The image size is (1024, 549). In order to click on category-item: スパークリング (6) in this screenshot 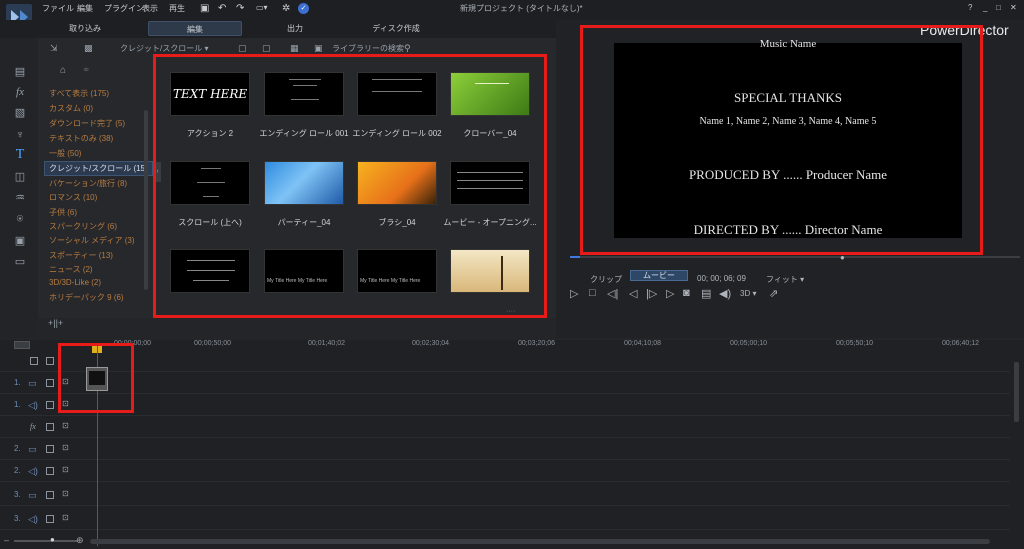, I will do `click(83, 226)`.